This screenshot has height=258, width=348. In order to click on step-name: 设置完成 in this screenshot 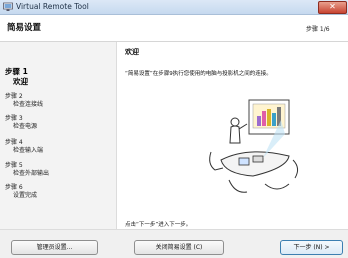, I will do `click(25, 195)`.